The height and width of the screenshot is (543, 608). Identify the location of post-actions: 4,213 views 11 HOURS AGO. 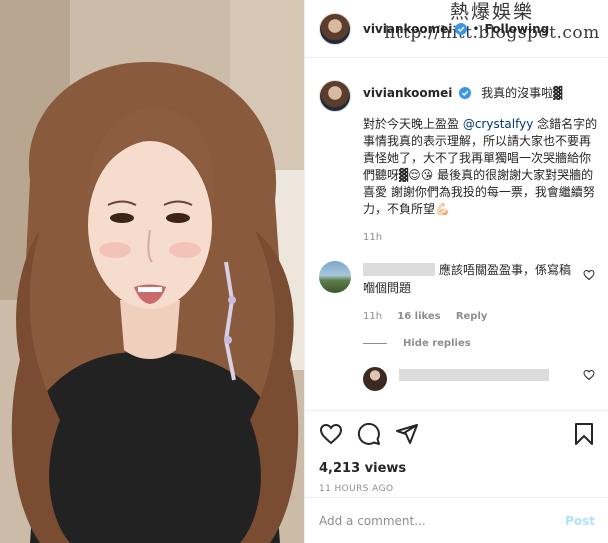
(456, 452).